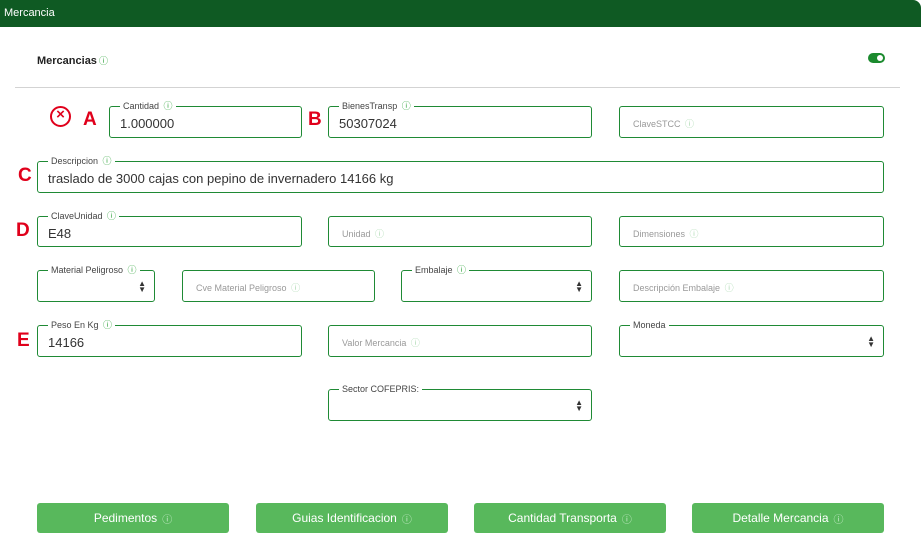  Describe the element at coordinates (496, 283) in the screenshot. I see `embalaje-select: Embalaje ⓘ ▲ ▼` at that location.